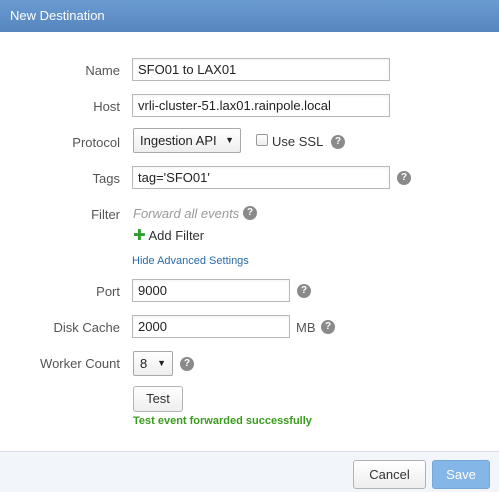 The height and width of the screenshot is (492, 499). I want to click on worker-count-select-value: 8, so click(144, 363).